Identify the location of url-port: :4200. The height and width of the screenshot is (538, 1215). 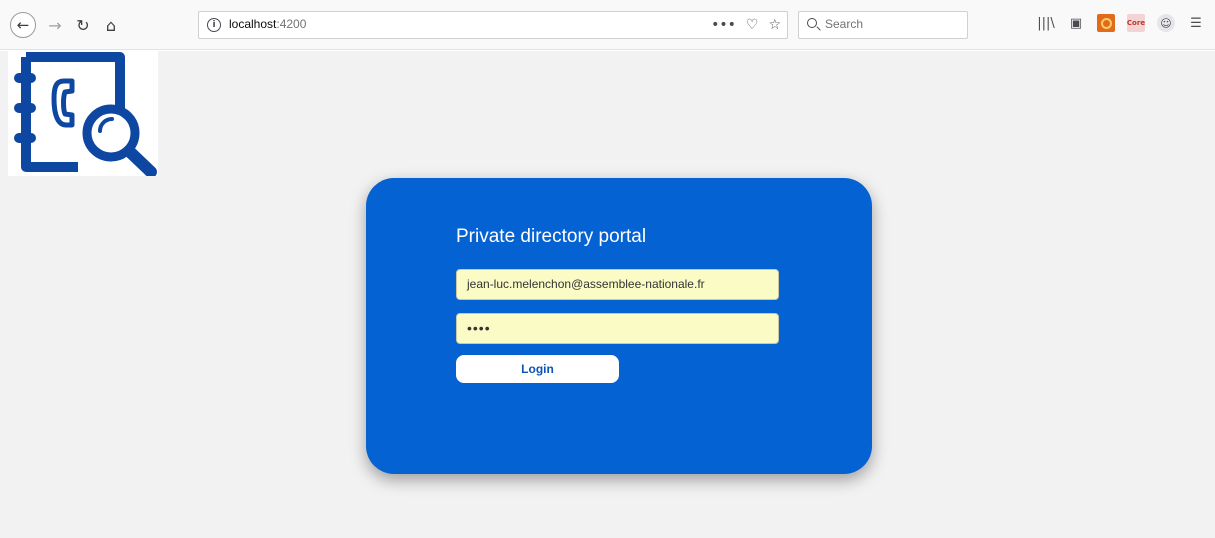
(291, 24).